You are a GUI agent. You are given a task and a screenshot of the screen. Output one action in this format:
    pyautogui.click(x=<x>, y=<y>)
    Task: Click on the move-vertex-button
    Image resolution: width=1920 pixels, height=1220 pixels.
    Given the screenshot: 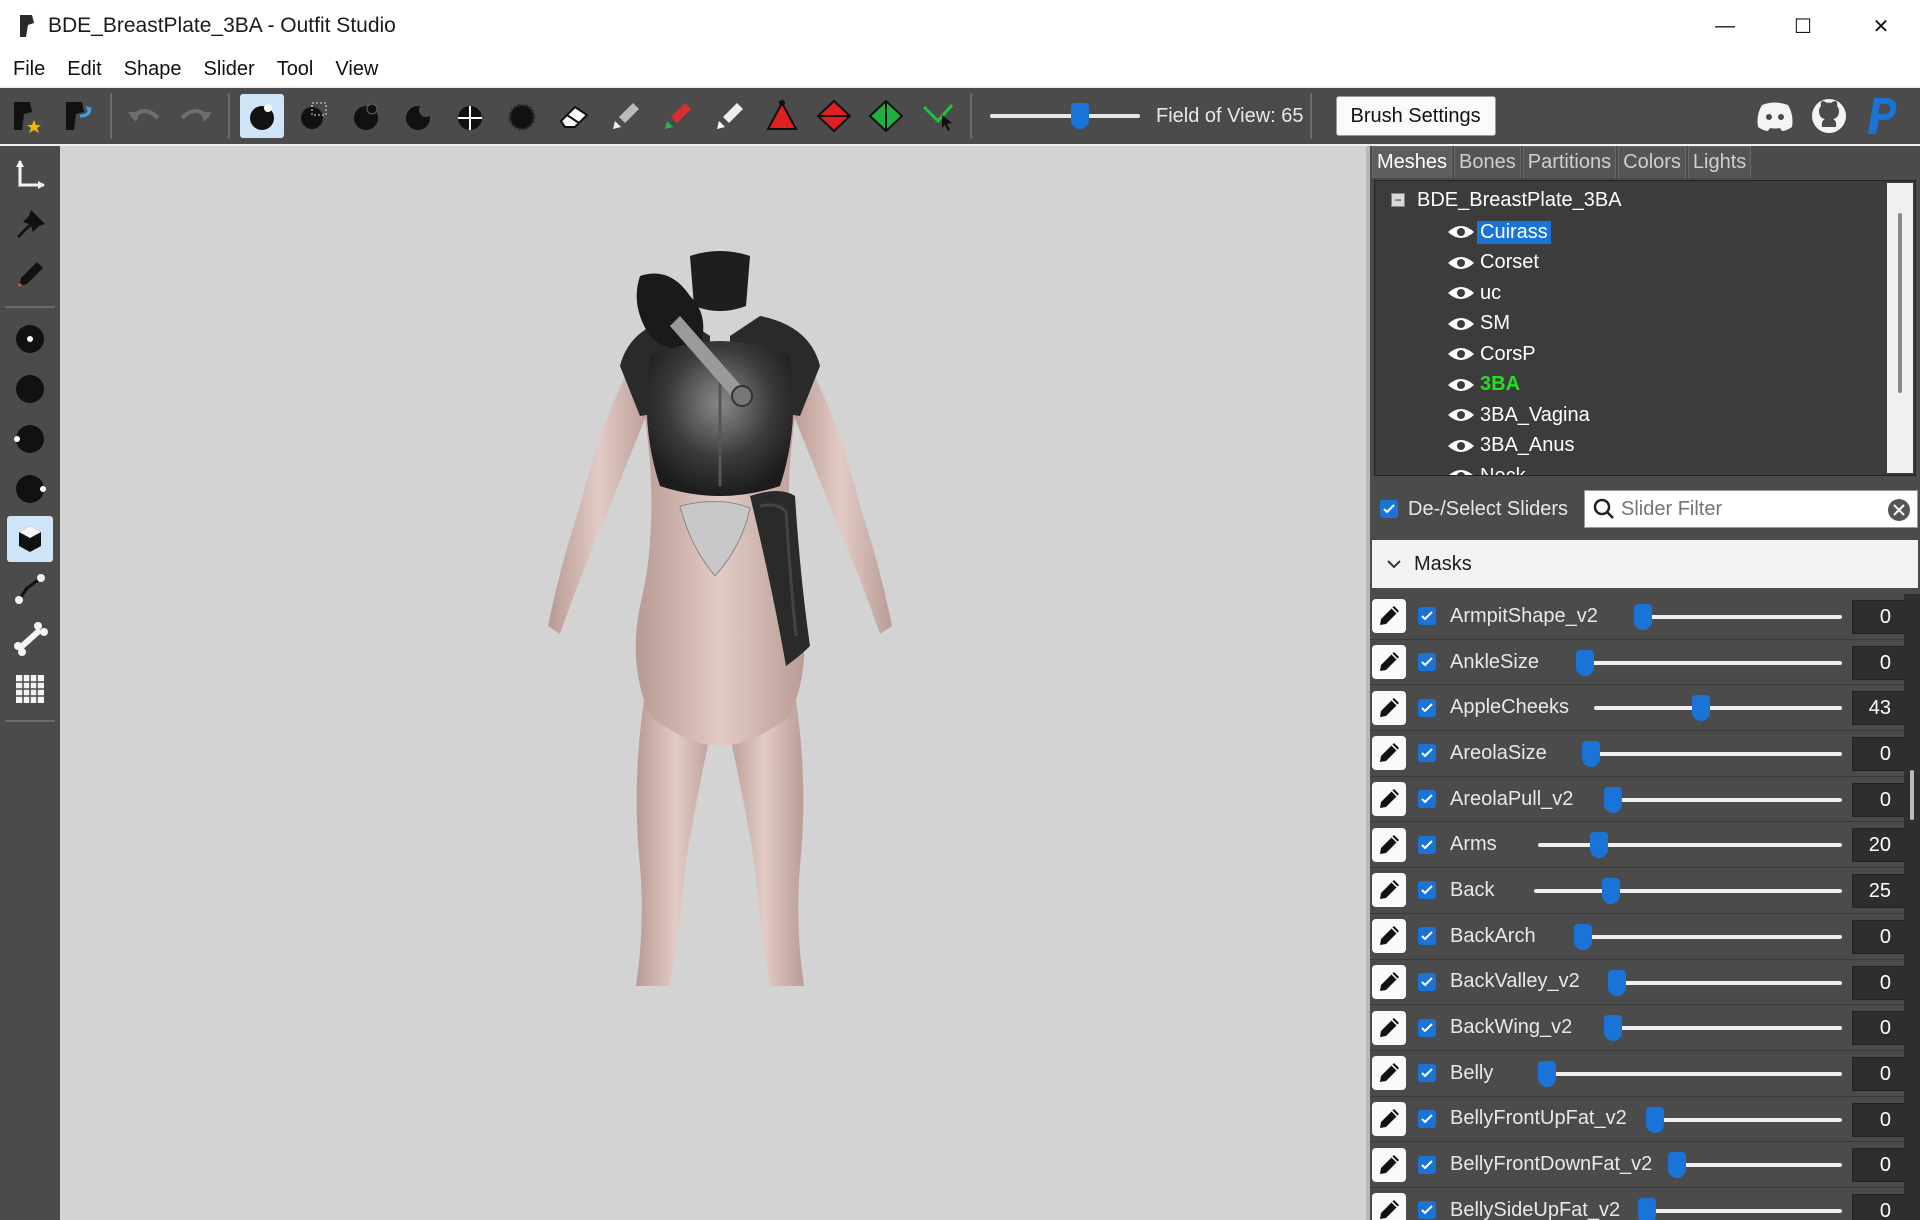 What is the action you would take?
    pyautogui.click(x=938, y=116)
    